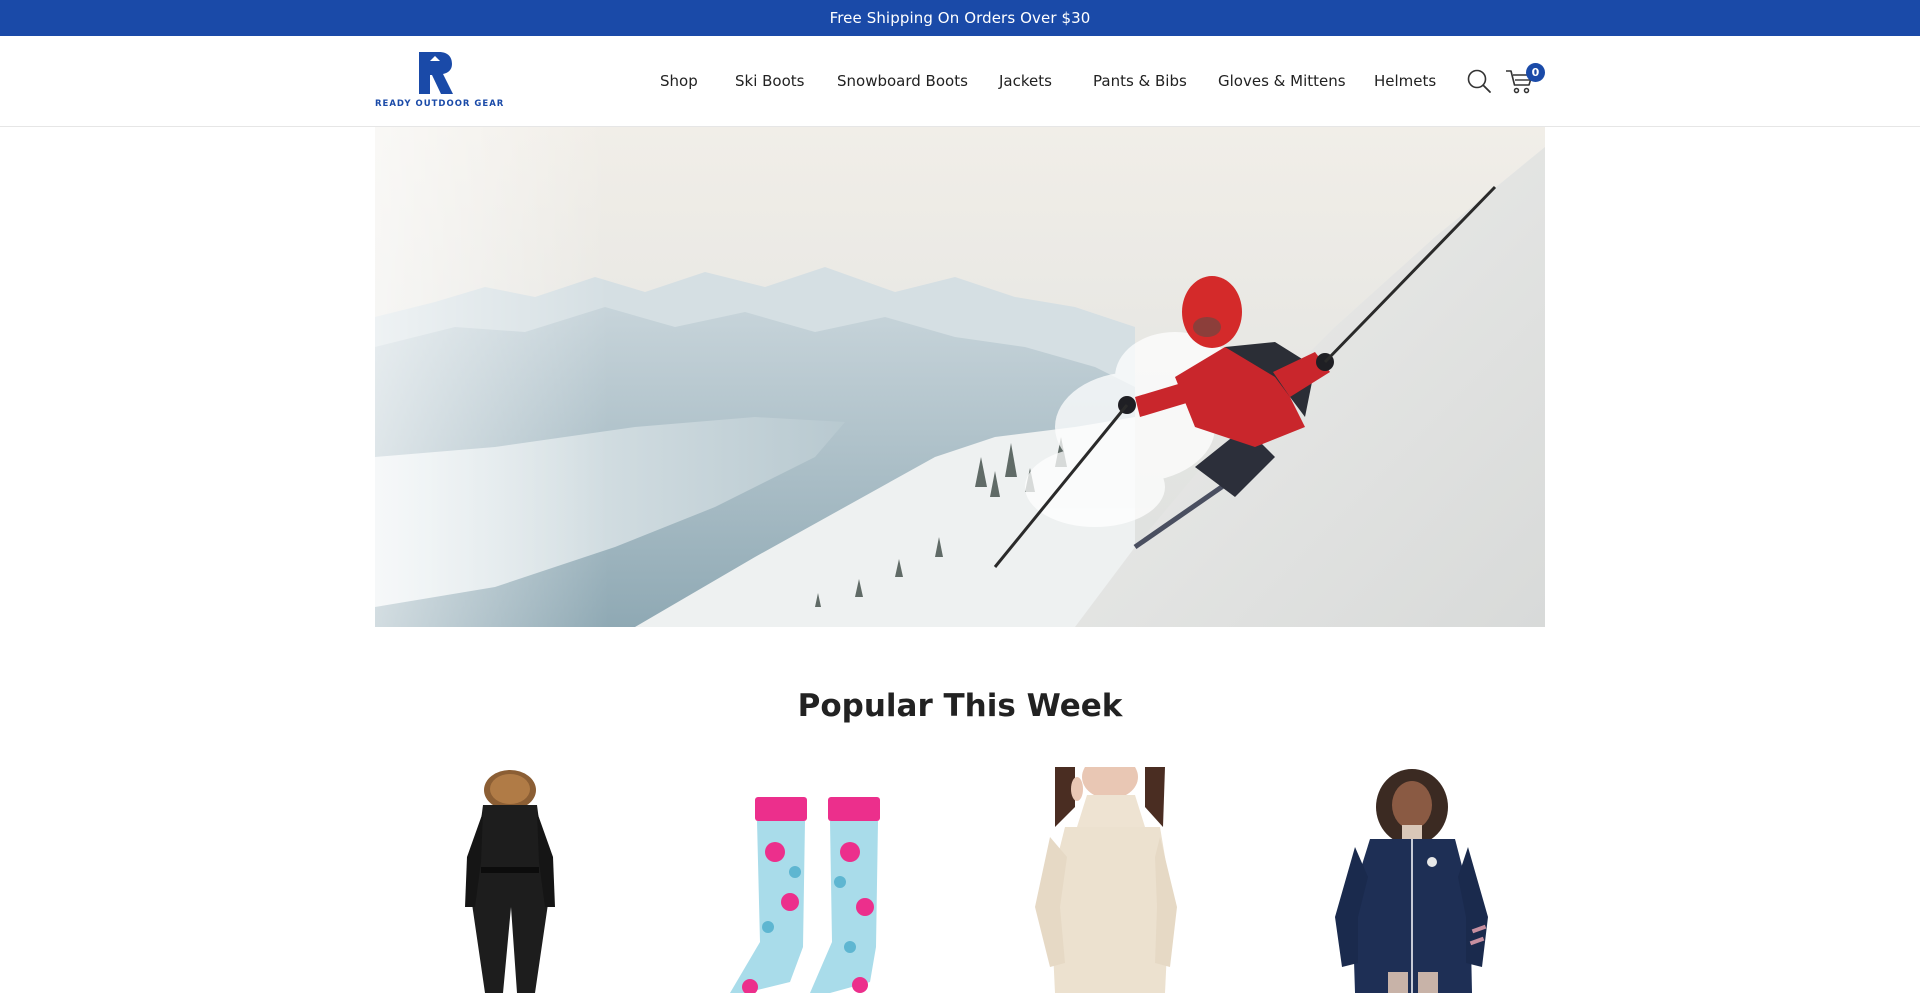 This screenshot has width=1920, height=993. Describe the element at coordinates (679, 81) in the screenshot. I see `nav-item-shop: Shop` at that location.